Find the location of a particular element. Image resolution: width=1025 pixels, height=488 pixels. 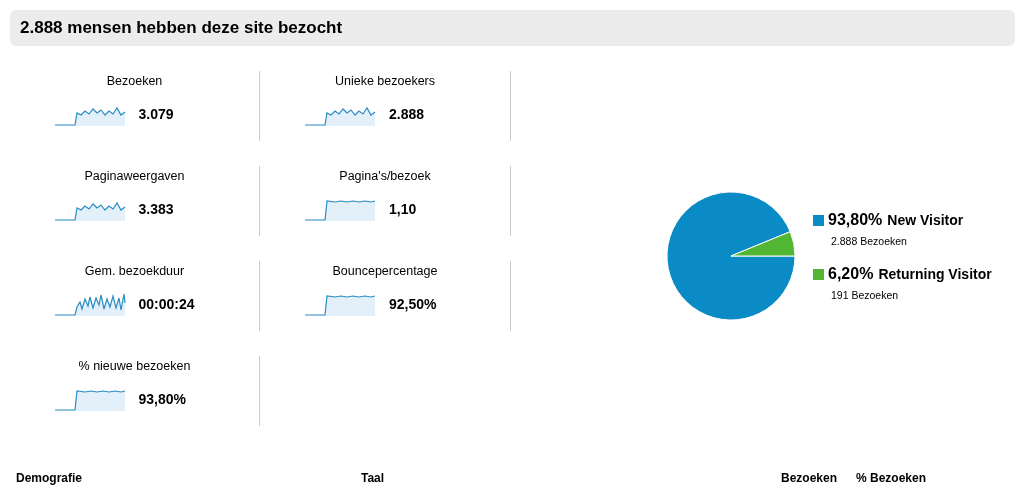

legend-label: Returning Visitor is located at coordinates (935, 274).